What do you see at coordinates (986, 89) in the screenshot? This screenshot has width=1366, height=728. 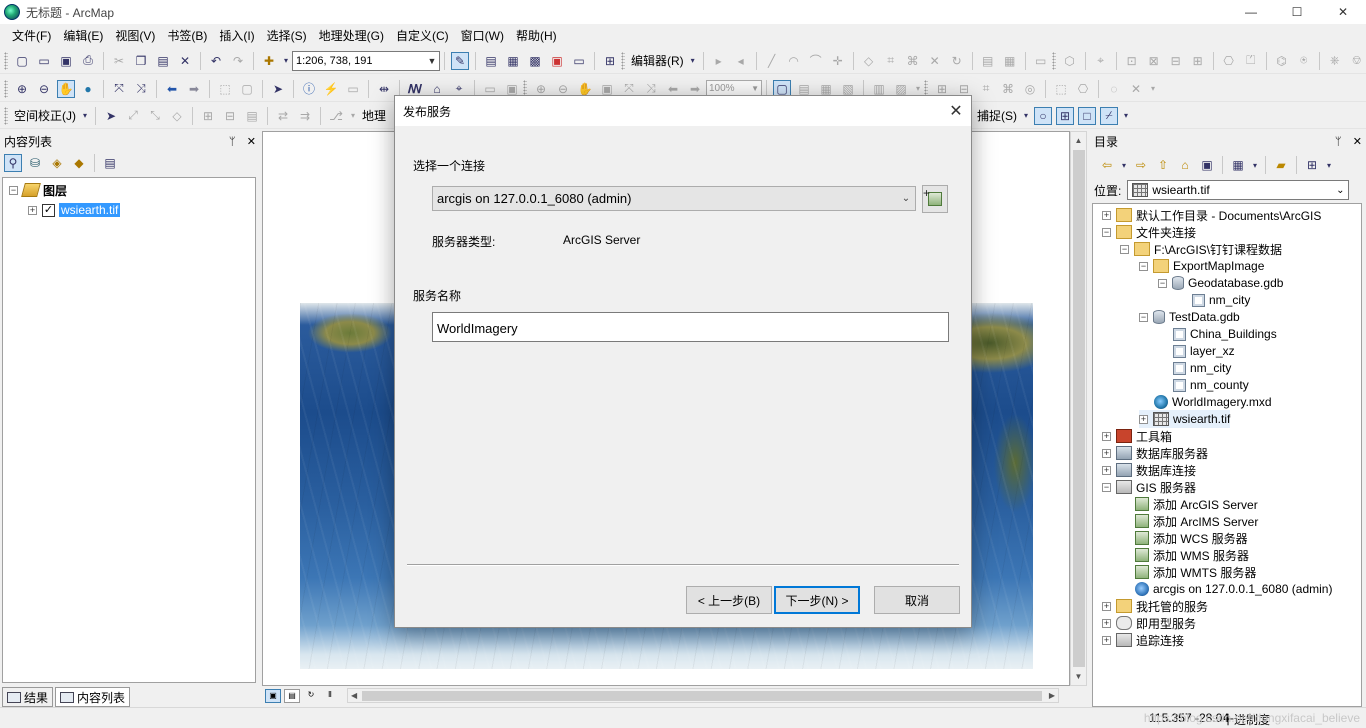 I see `ext-tool-3-icon: ⌗` at bounding box center [986, 89].